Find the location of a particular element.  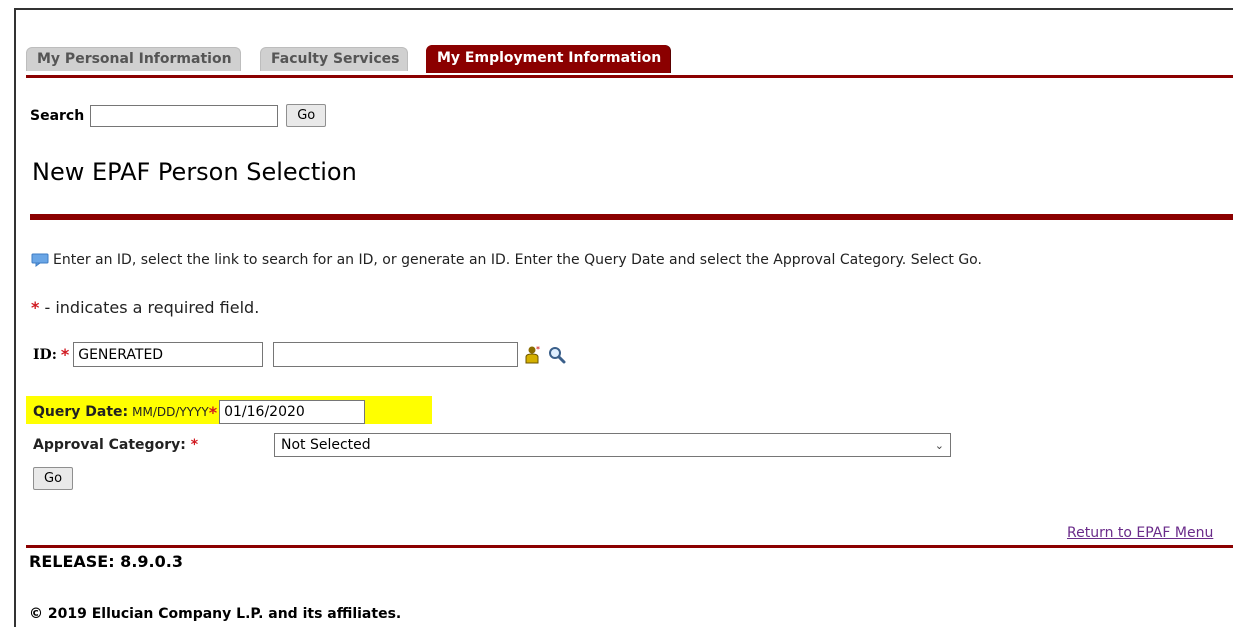

go-button: Go is located at coordinates (53, 478).